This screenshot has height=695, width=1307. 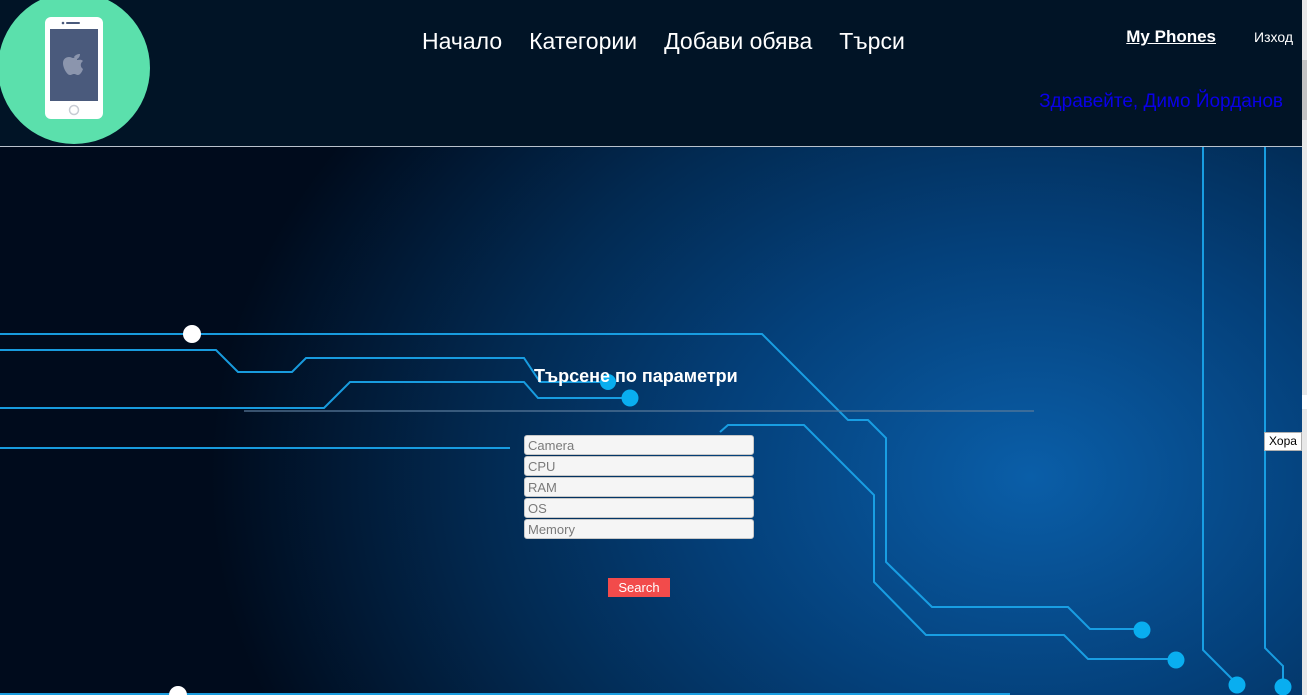 What do you see at coordinates (639, 529) in the screenshot?
I see `memory-input` at bounding box center [639, 529].